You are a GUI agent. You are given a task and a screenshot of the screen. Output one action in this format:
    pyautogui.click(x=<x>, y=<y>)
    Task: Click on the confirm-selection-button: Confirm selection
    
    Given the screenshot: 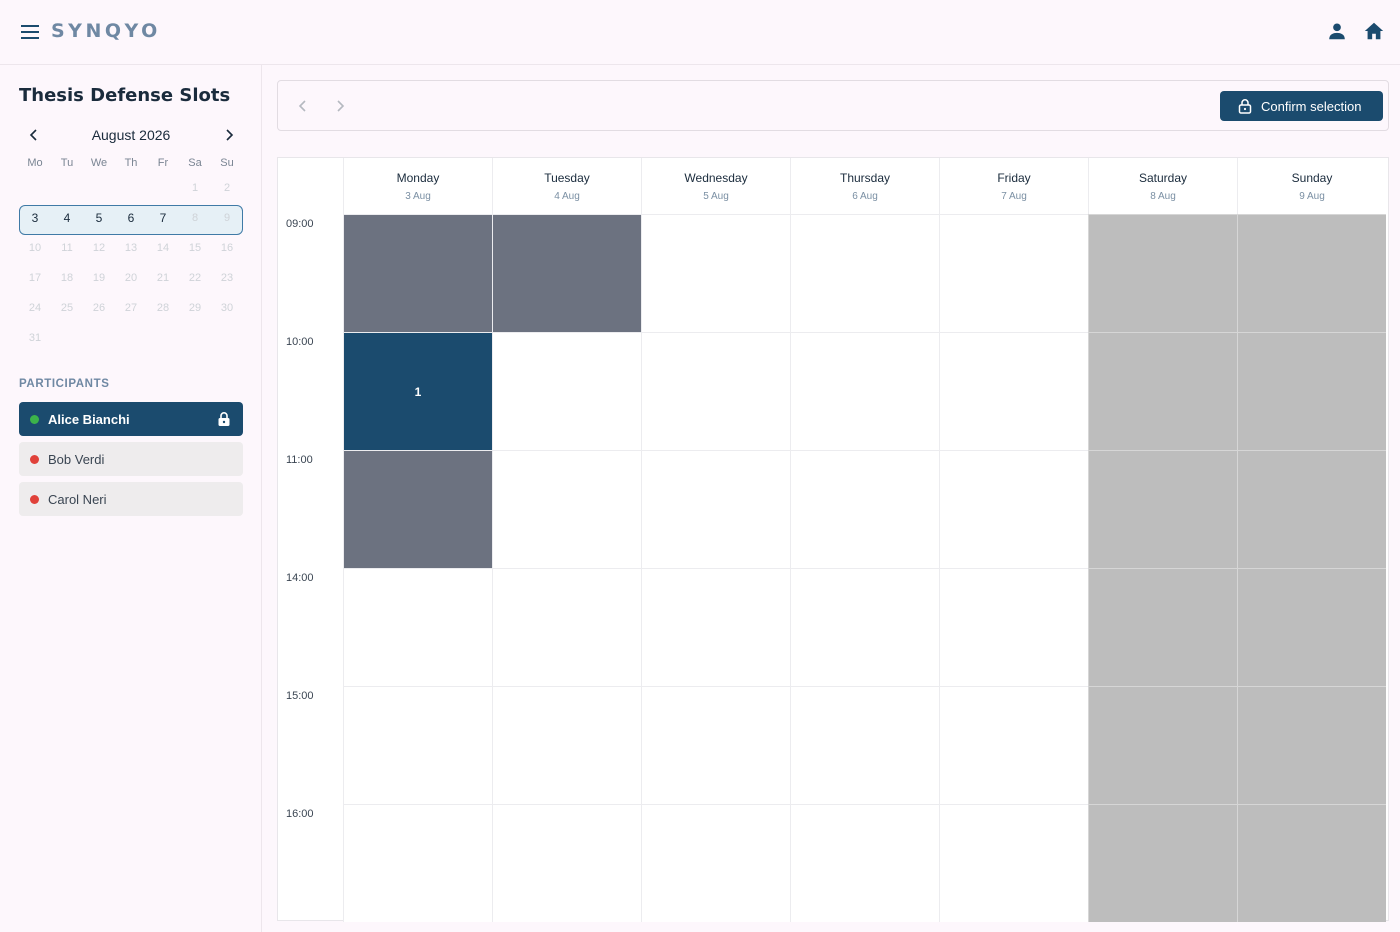 What is the action you would take?
    pyautogui.click(x=1301, y=106)
    